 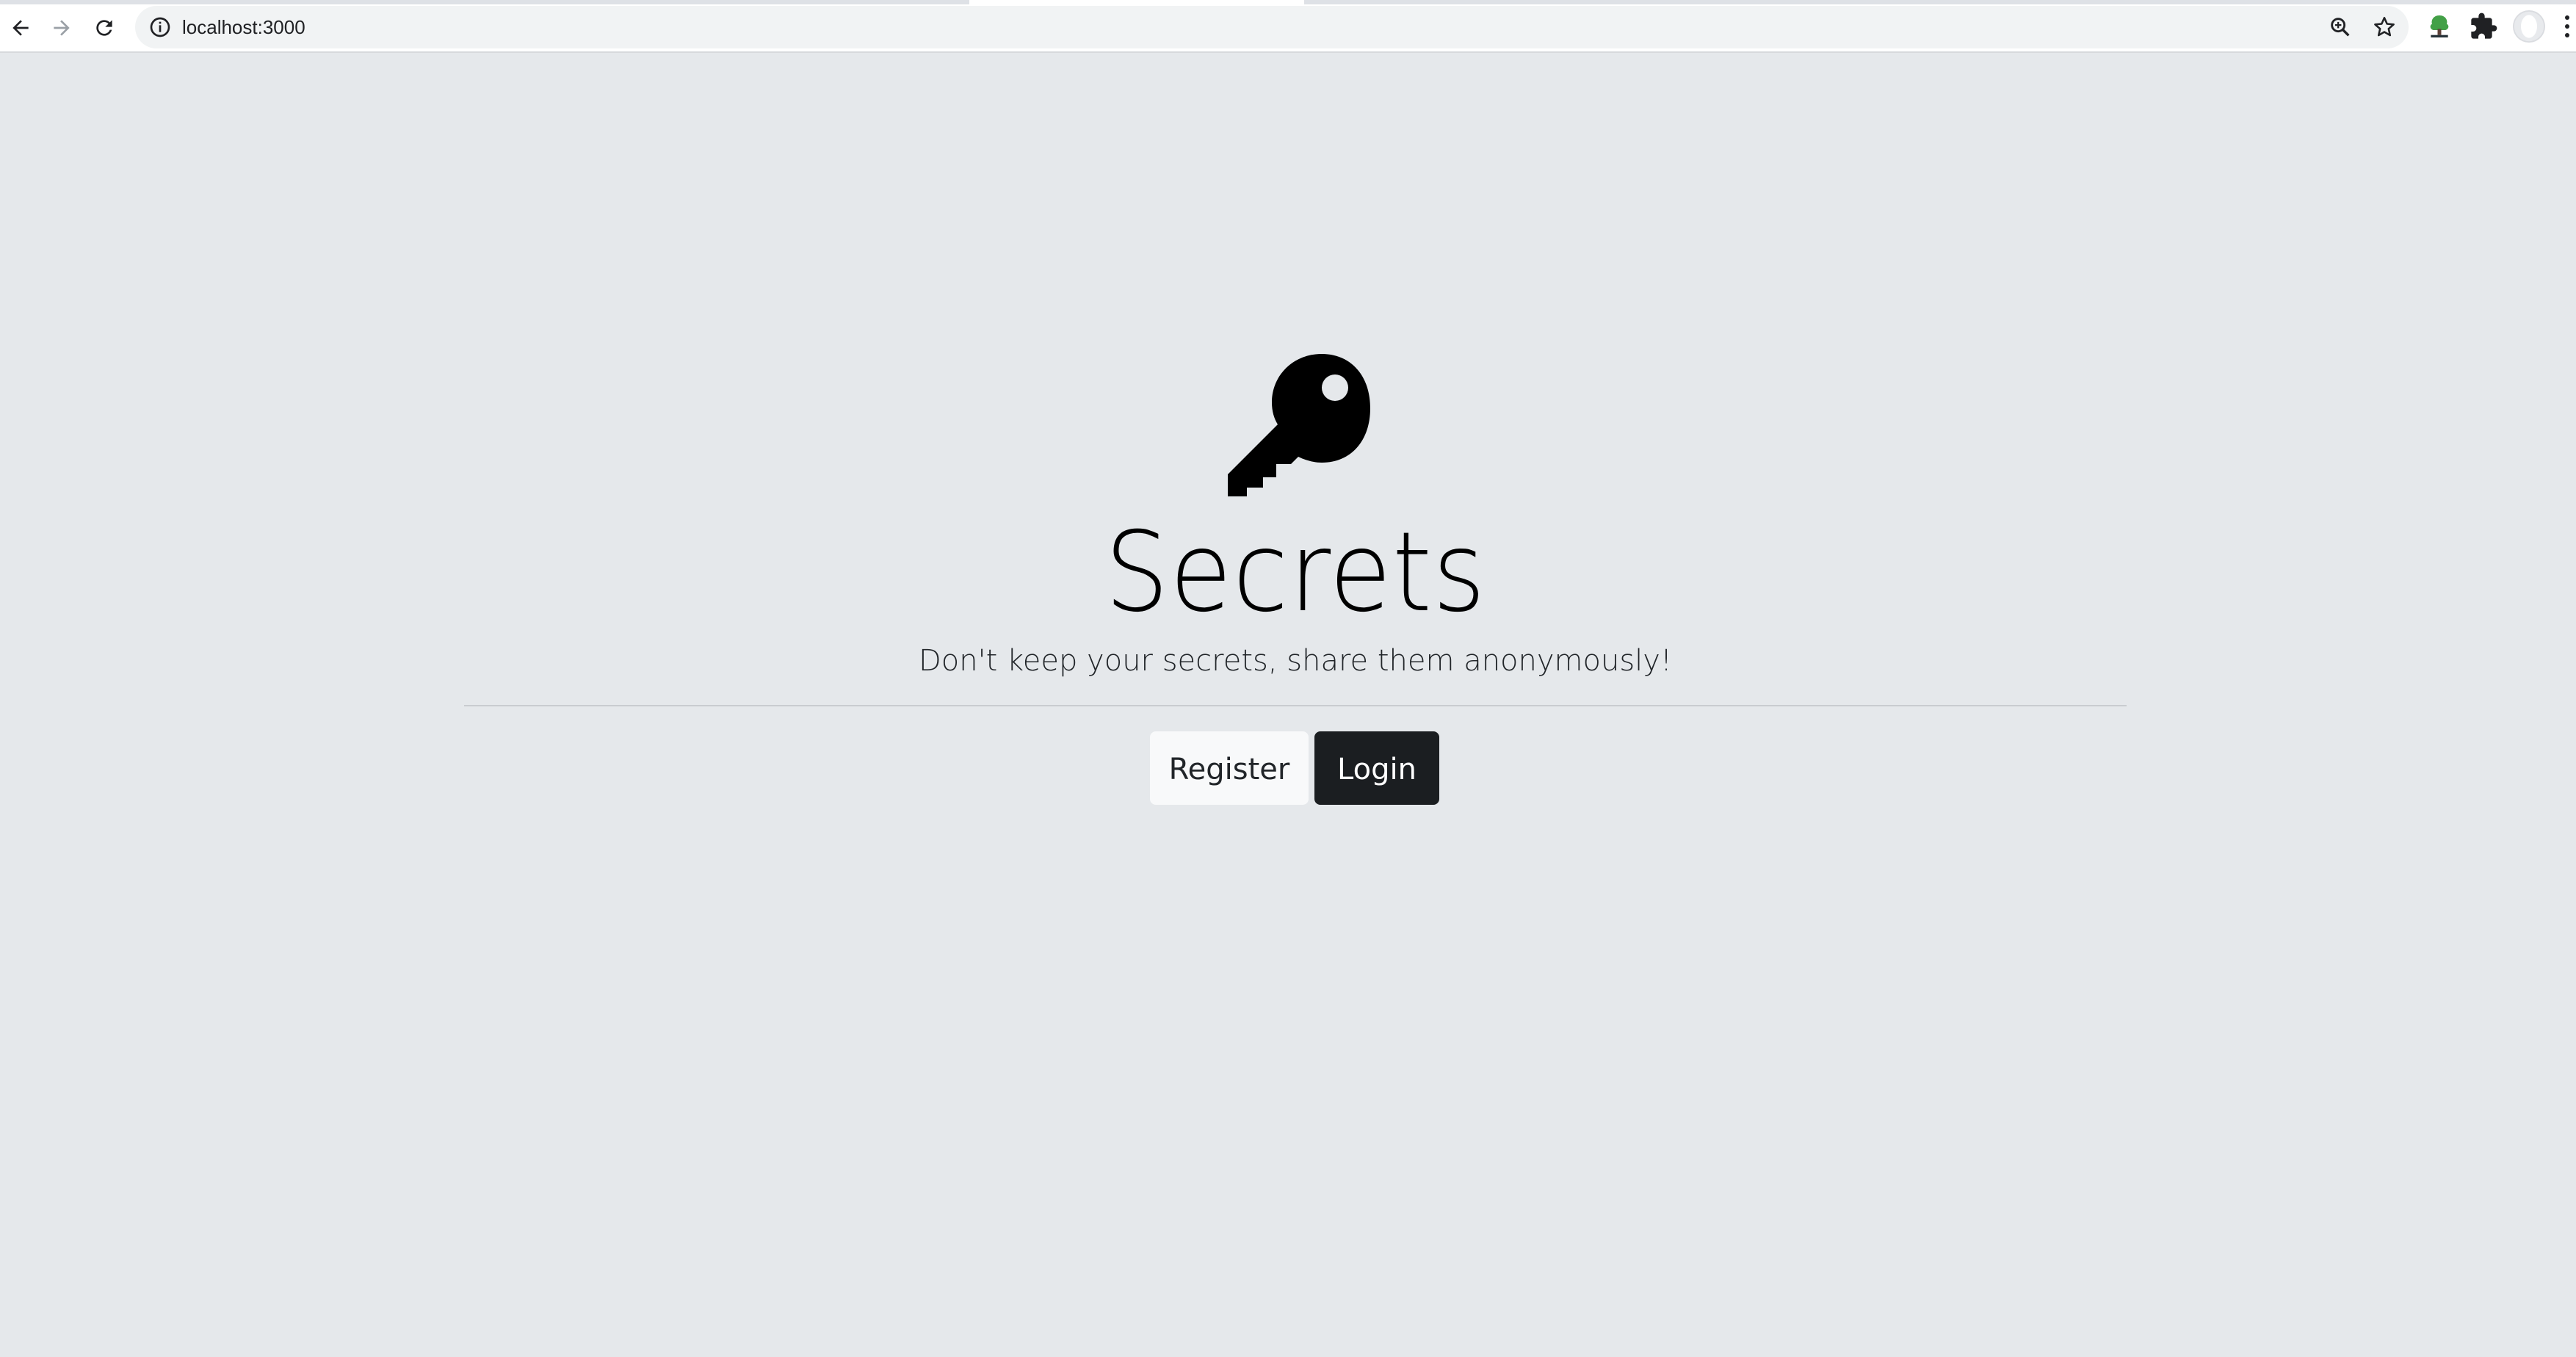 What do you see at coordinates (1136, 2) in the screenshot?
I see `active-tab` at bounding box center [1136, 2].